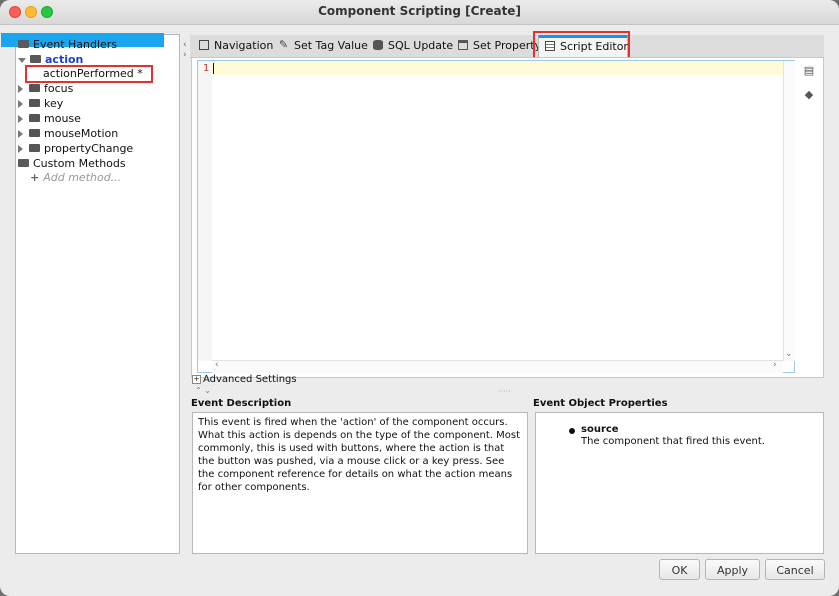 This screenshot has width=839, height=596. Describe the element at coordinates (600, 403) in the screenshot. I see `event-object-properties-header: Event Object Properties` at that location.